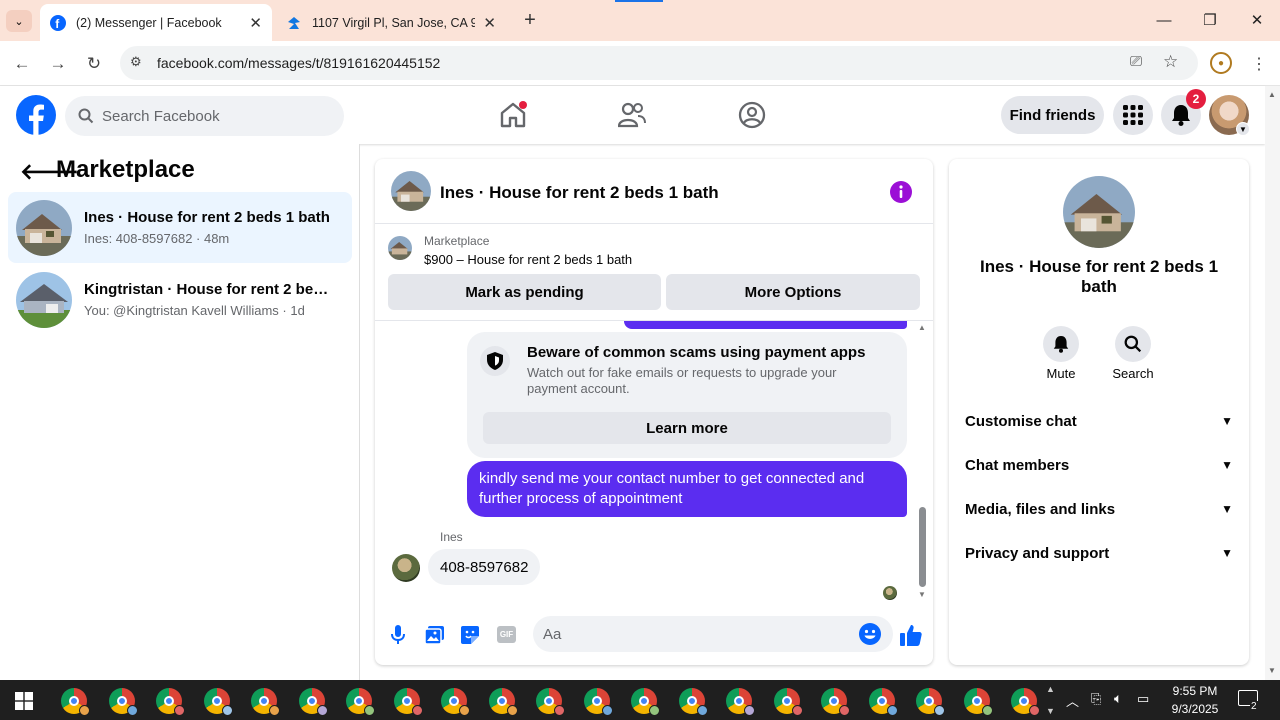 The image size is (1280, 720). Describe the element at coordinates (406, 568) in the screenshot. I see `sender-avatar` at that location.